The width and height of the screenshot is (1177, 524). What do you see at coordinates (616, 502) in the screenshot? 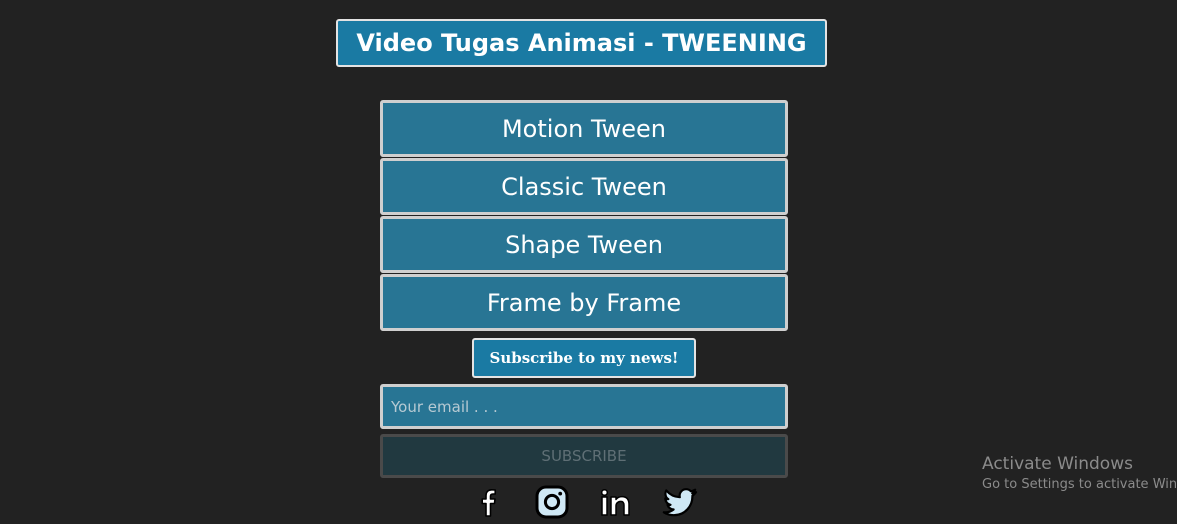
I see `linkedin-icon` at bounding box center [616, 502].